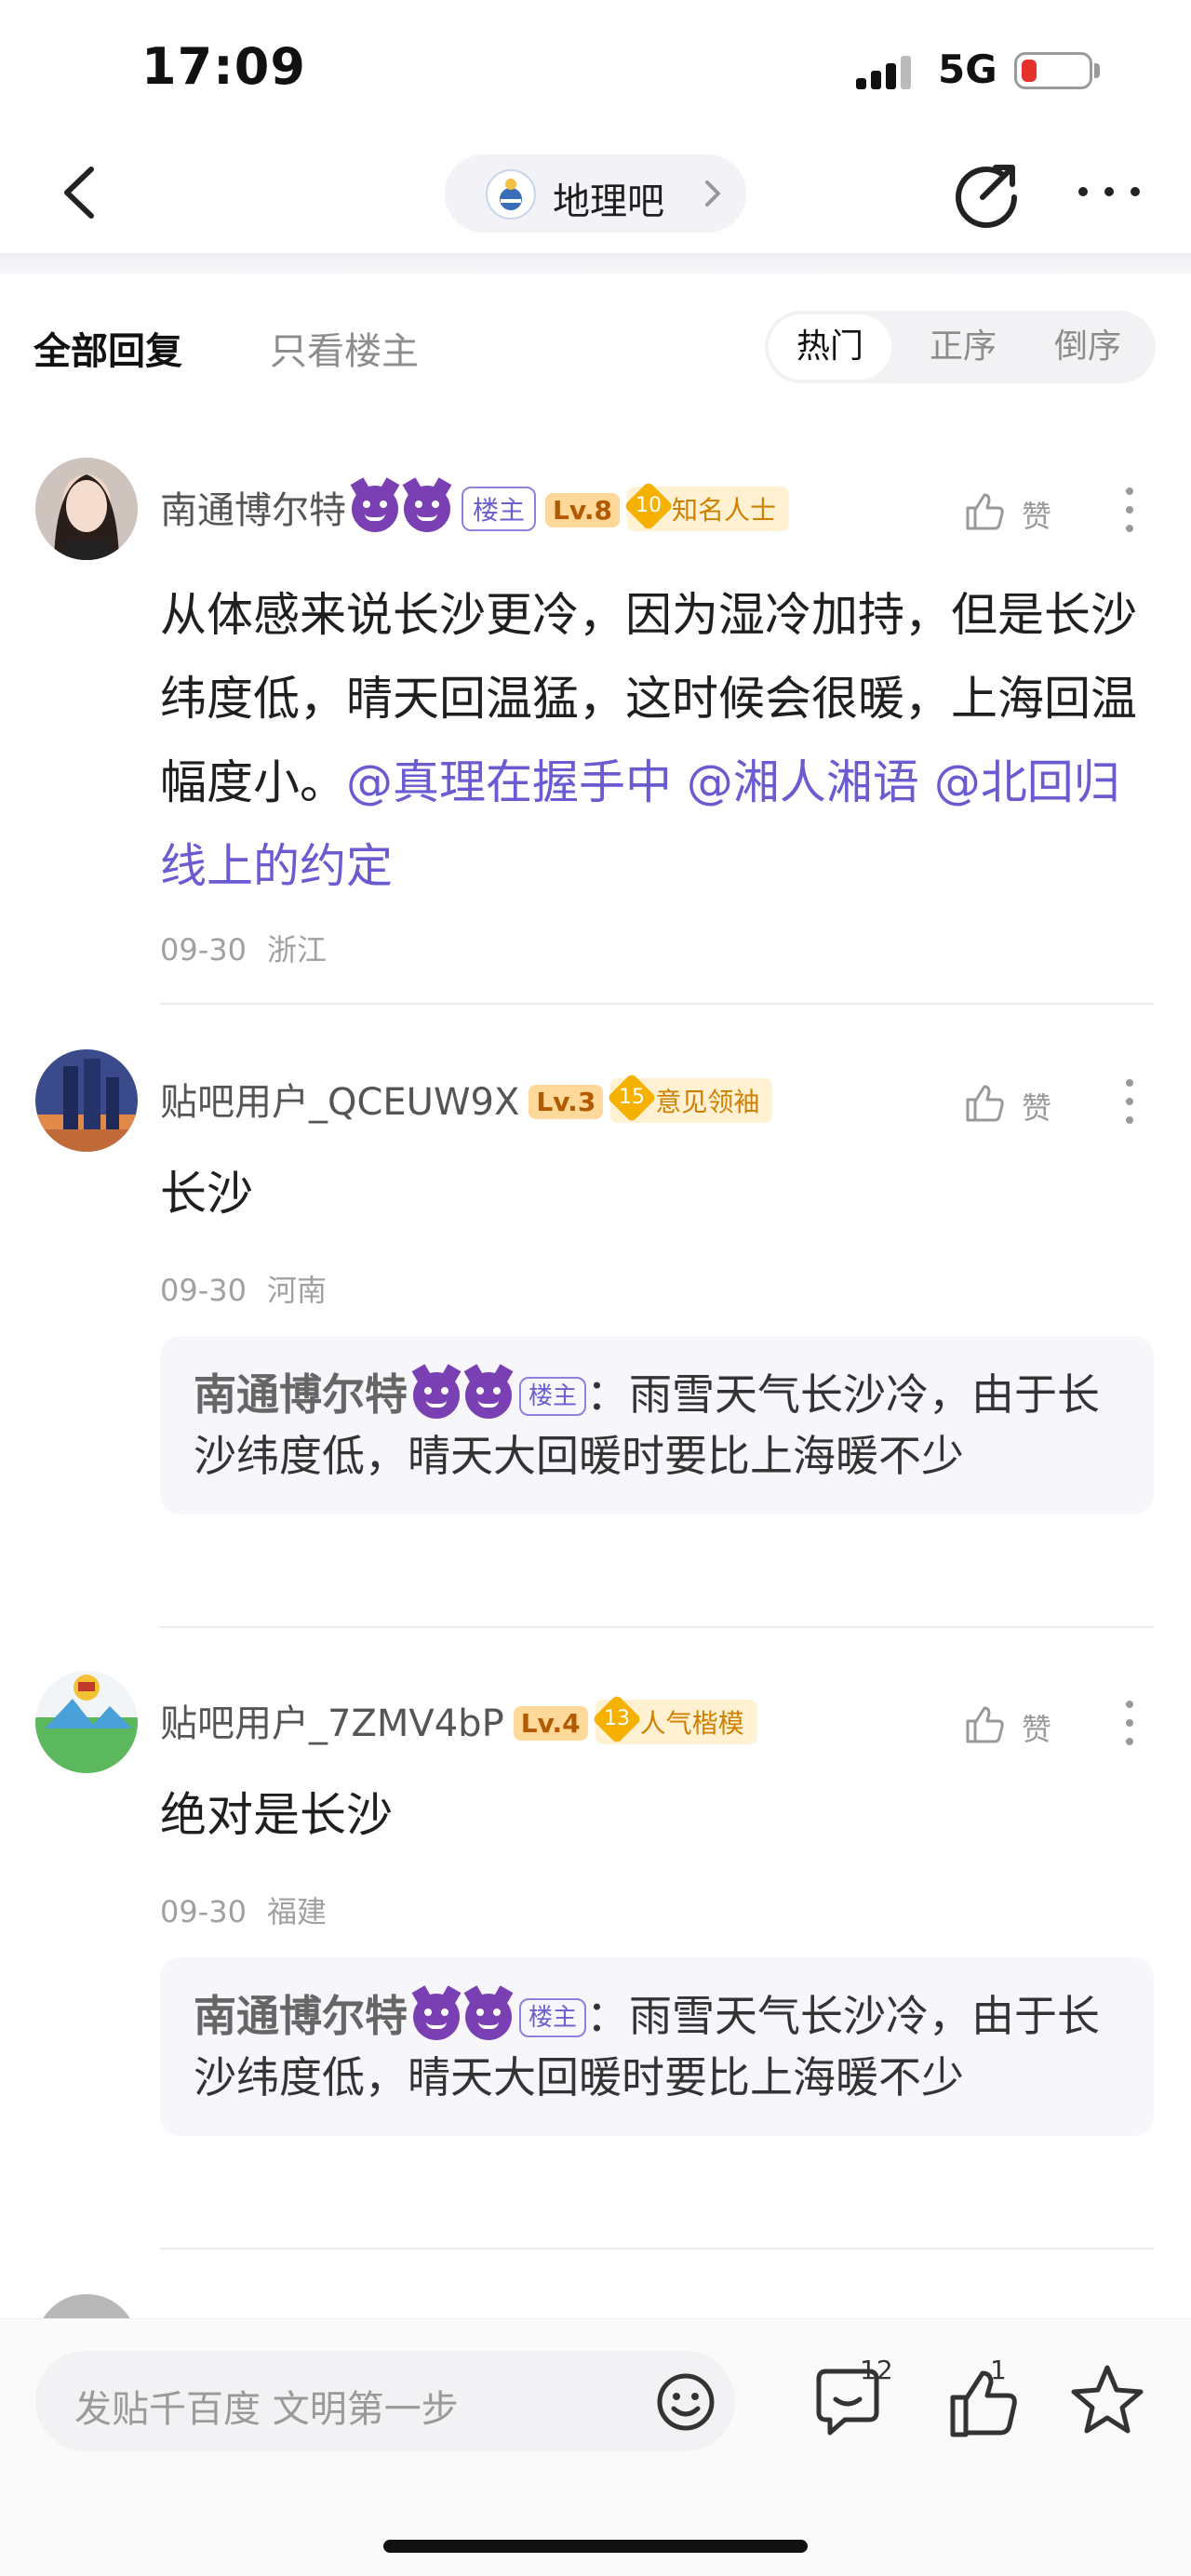 The height and width of the screenshot is (2576, 1191). I want to click on sort-segmented-control: 热门 正序 倒序, so click(960, 347).